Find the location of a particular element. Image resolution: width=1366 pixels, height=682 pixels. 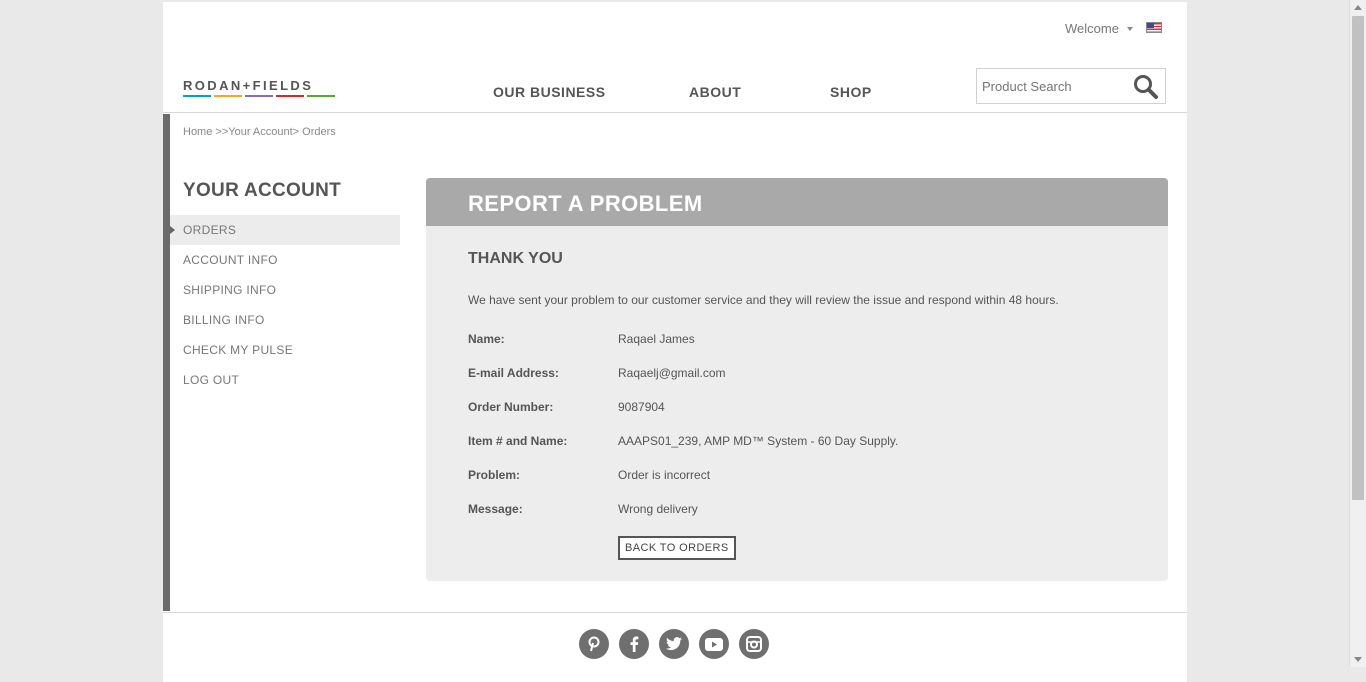

field-label: Name: is located at coordinates (486, 339).